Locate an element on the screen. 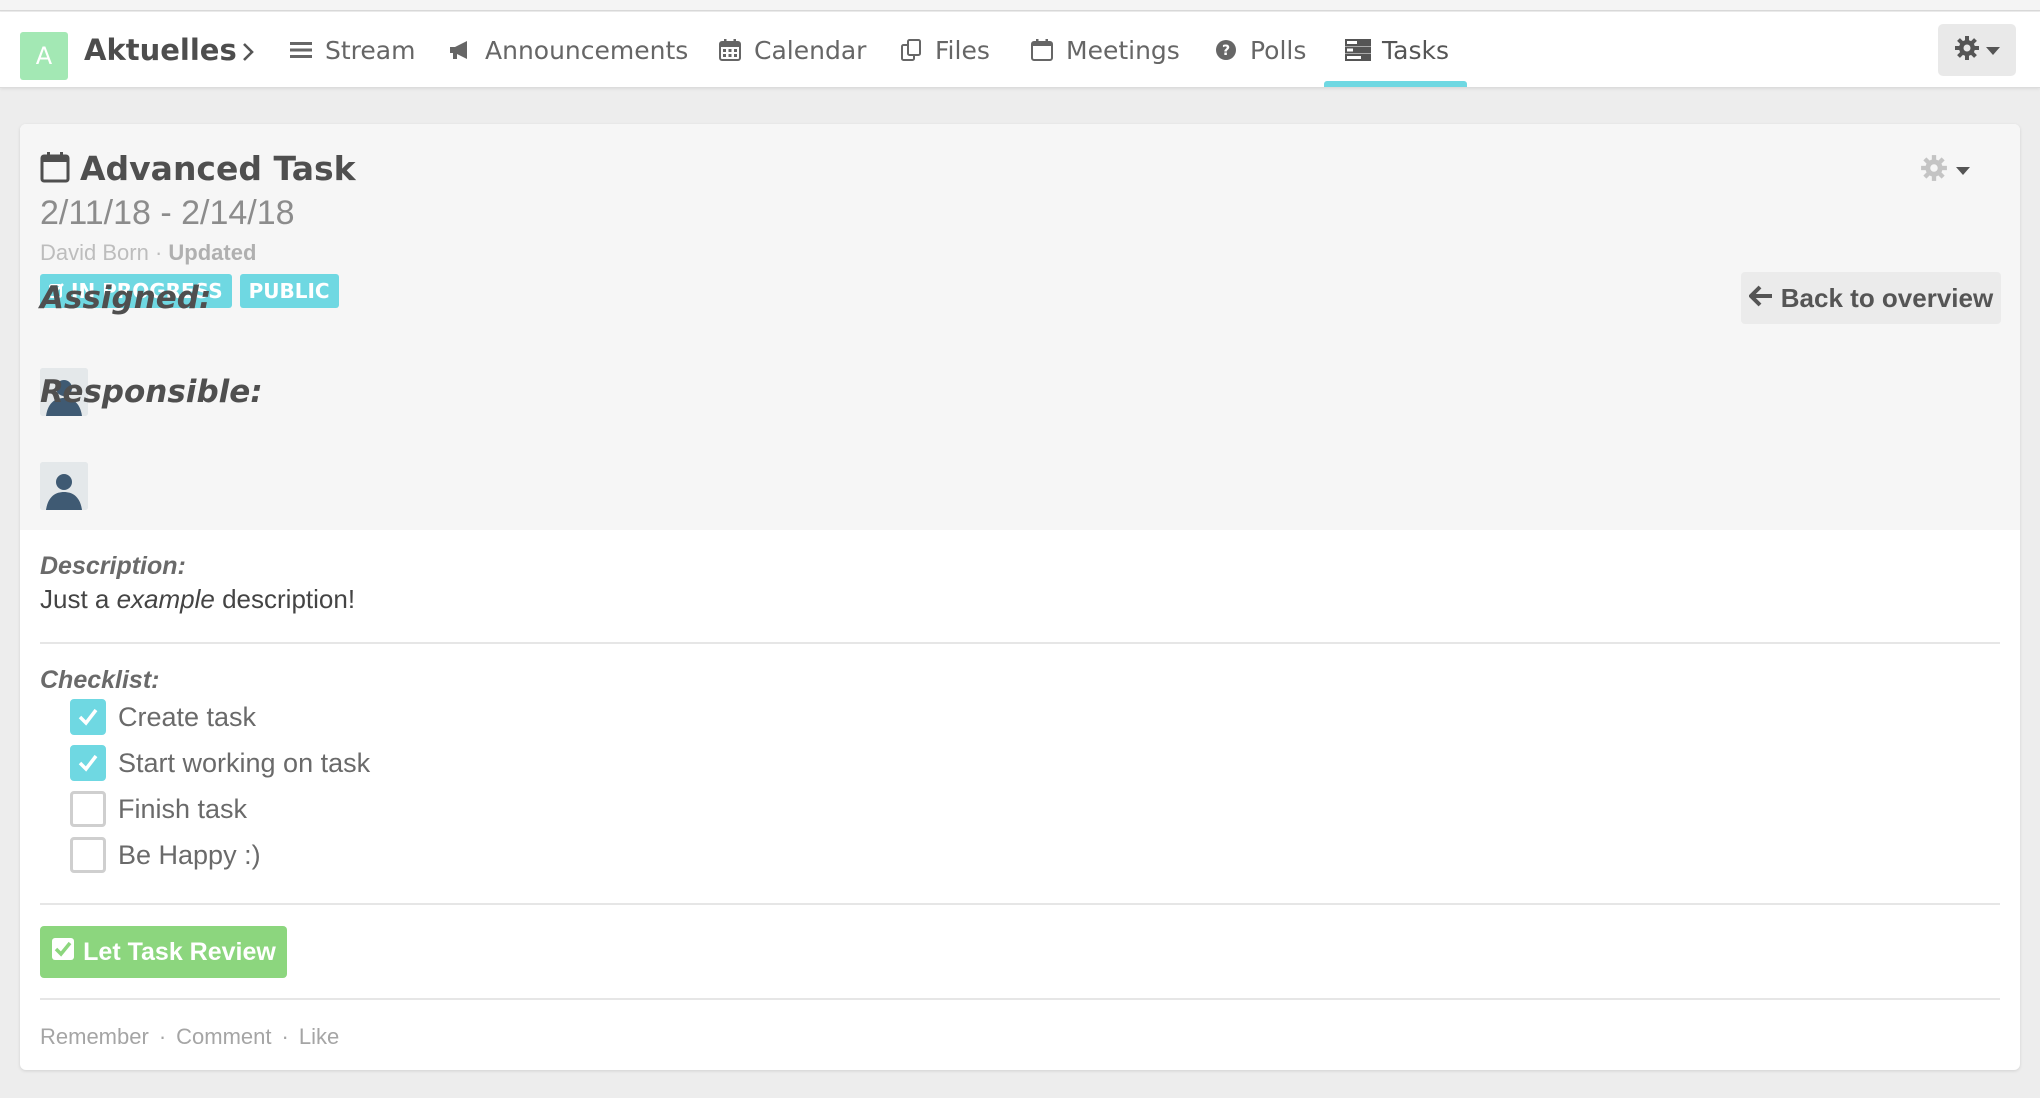  responsible-user-avatar is located at coordinates (64, 486).